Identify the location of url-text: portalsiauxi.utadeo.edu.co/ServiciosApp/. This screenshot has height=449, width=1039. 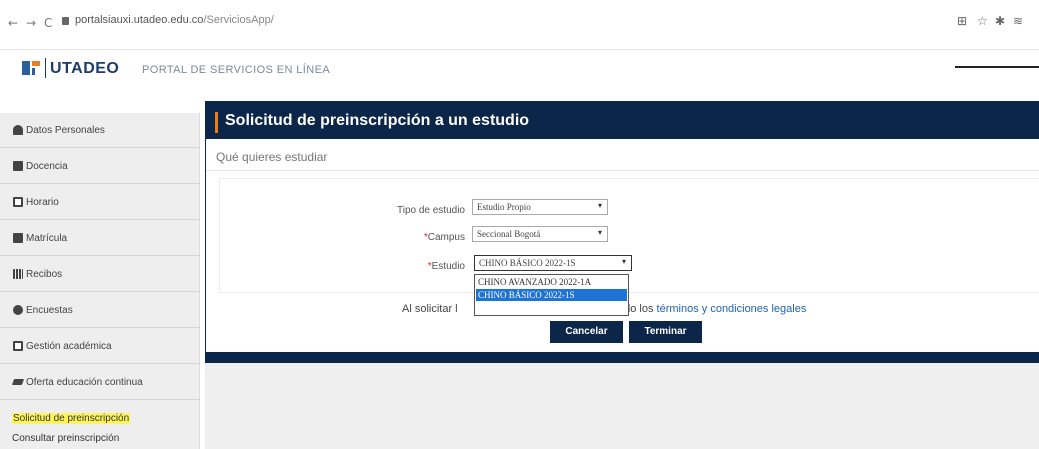
(174, 20).